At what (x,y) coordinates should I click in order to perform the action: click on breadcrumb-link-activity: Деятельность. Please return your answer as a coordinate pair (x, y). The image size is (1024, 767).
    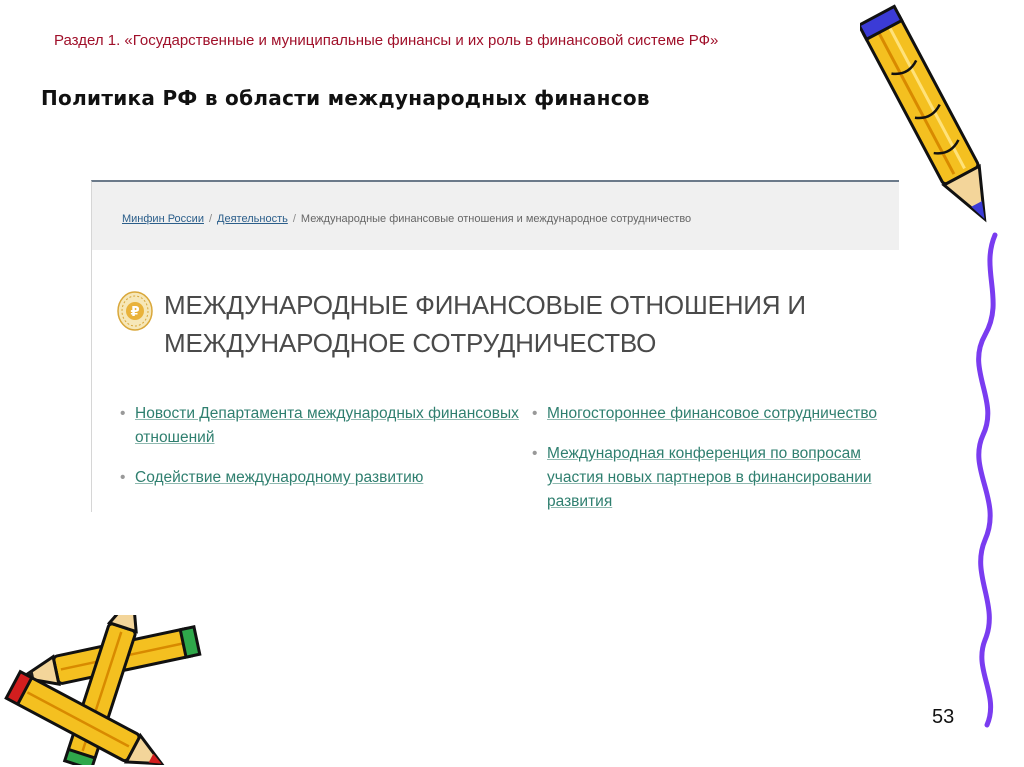
    Looking at the image, I should click on (252, 219).